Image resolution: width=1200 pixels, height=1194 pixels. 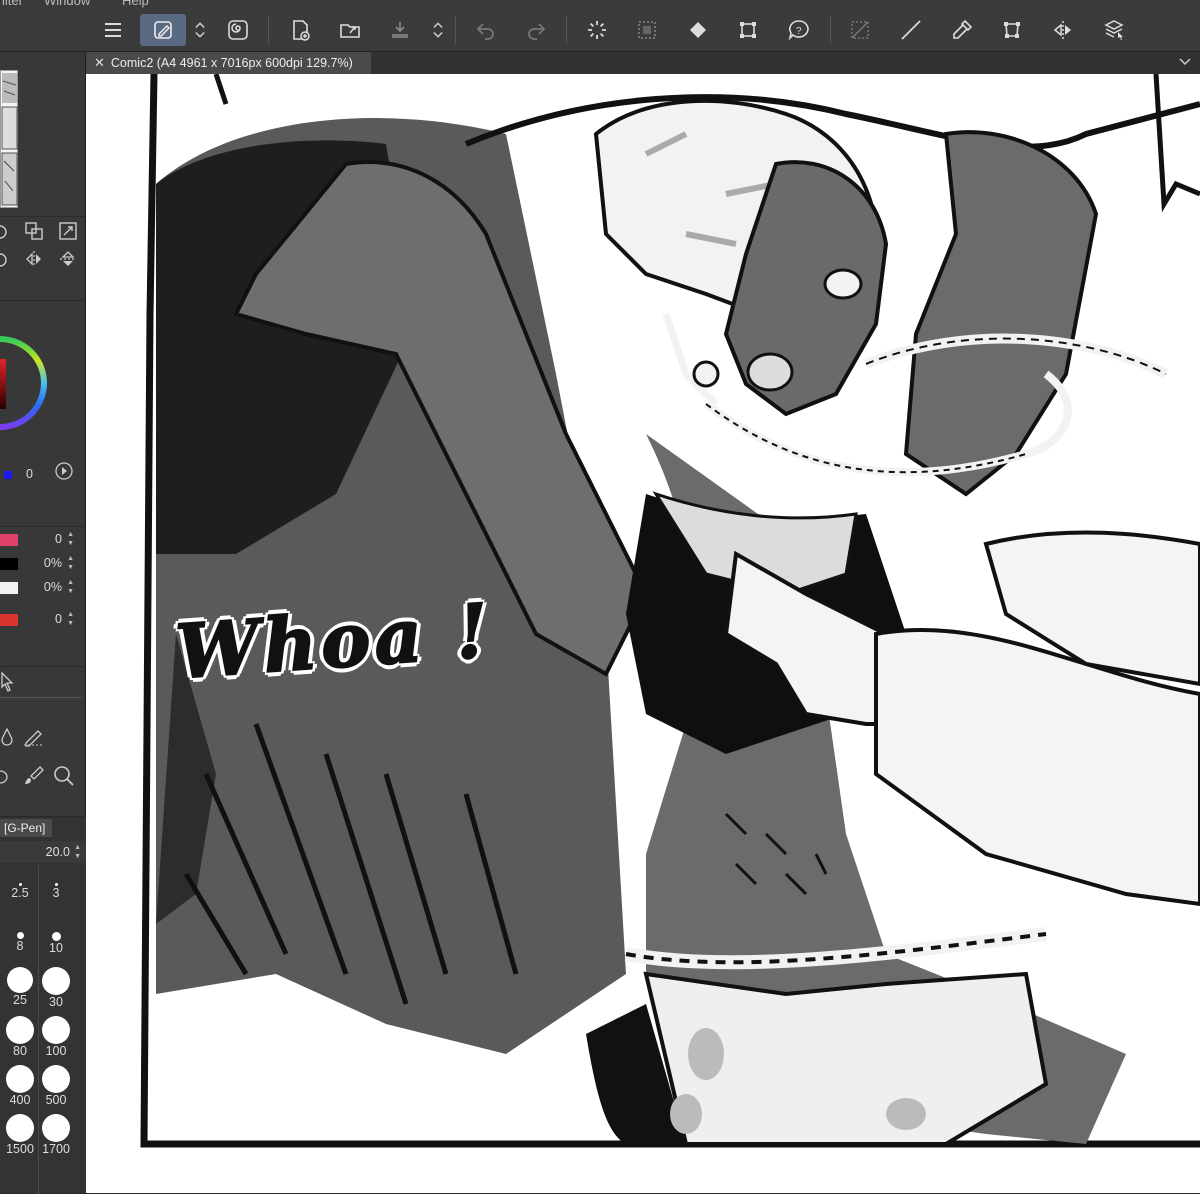 I want to click on brush-size-row: 20.0 ▲ ▼, so click(x=43, y=852).